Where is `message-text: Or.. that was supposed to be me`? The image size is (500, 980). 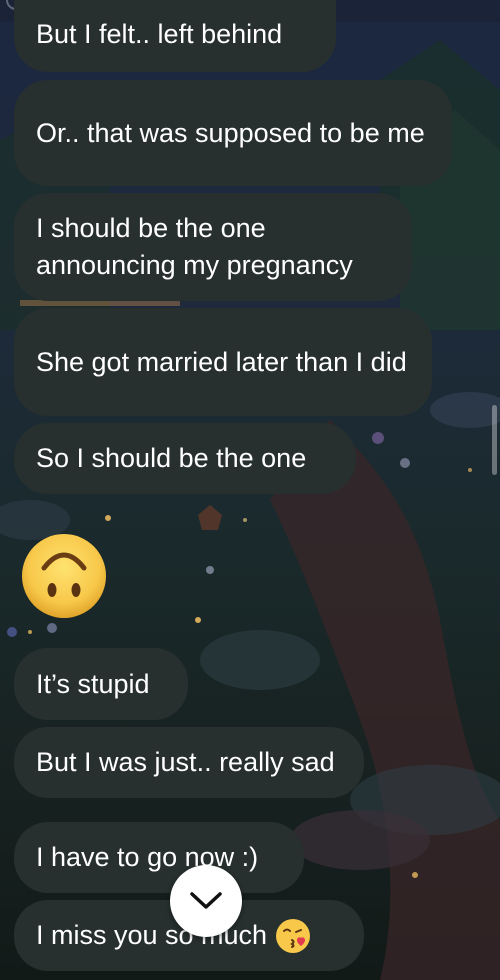
message-text: Or.. that was supposed to be me is located at coordinates (230, 132).